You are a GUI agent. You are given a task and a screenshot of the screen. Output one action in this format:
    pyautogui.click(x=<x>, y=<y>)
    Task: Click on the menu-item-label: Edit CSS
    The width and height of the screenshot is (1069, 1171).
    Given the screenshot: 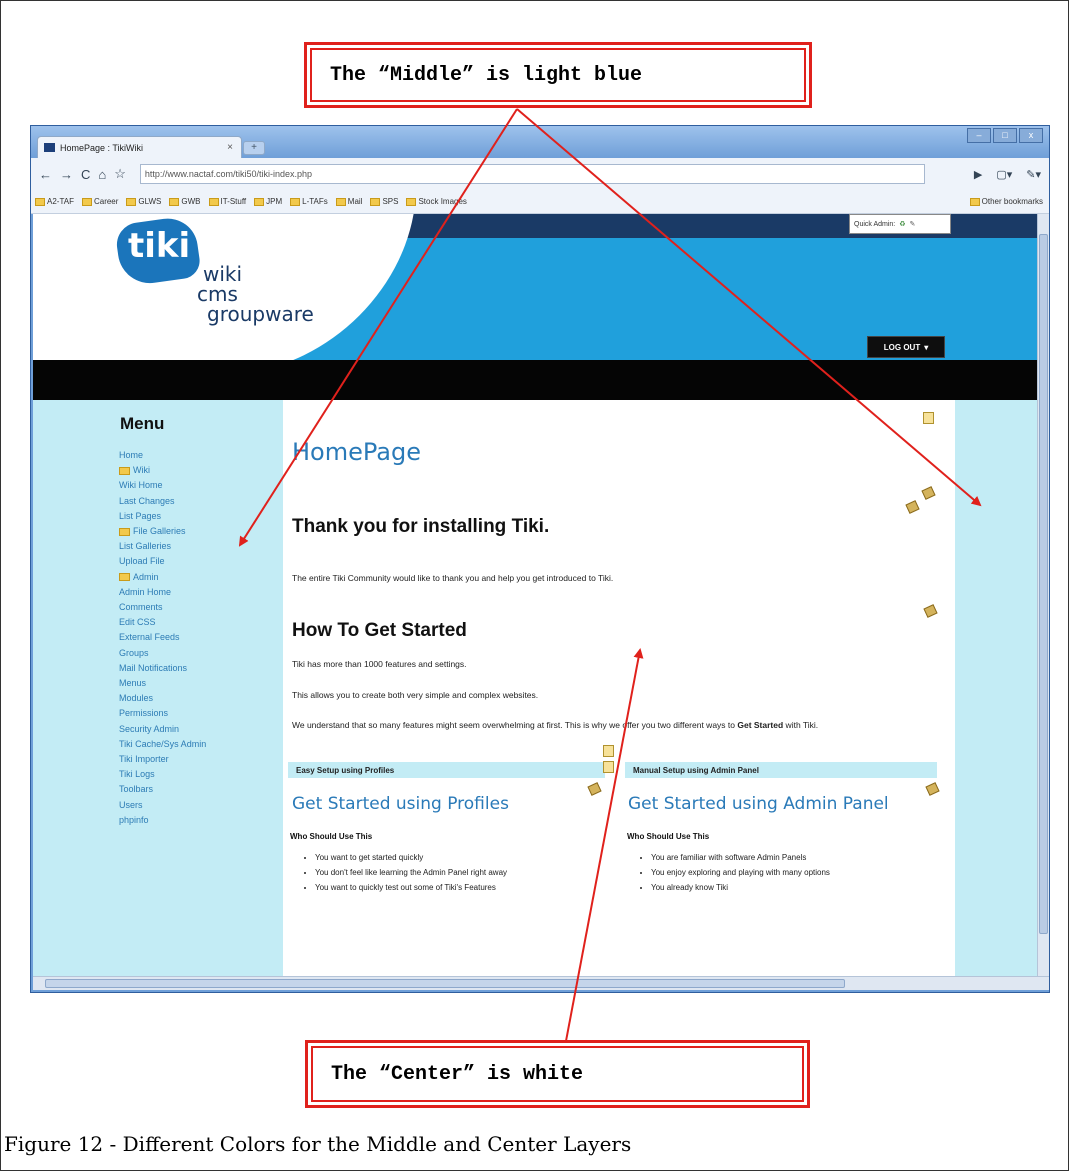 What is the action you would take?
    pyautogui.click(x=137, y=622)
    